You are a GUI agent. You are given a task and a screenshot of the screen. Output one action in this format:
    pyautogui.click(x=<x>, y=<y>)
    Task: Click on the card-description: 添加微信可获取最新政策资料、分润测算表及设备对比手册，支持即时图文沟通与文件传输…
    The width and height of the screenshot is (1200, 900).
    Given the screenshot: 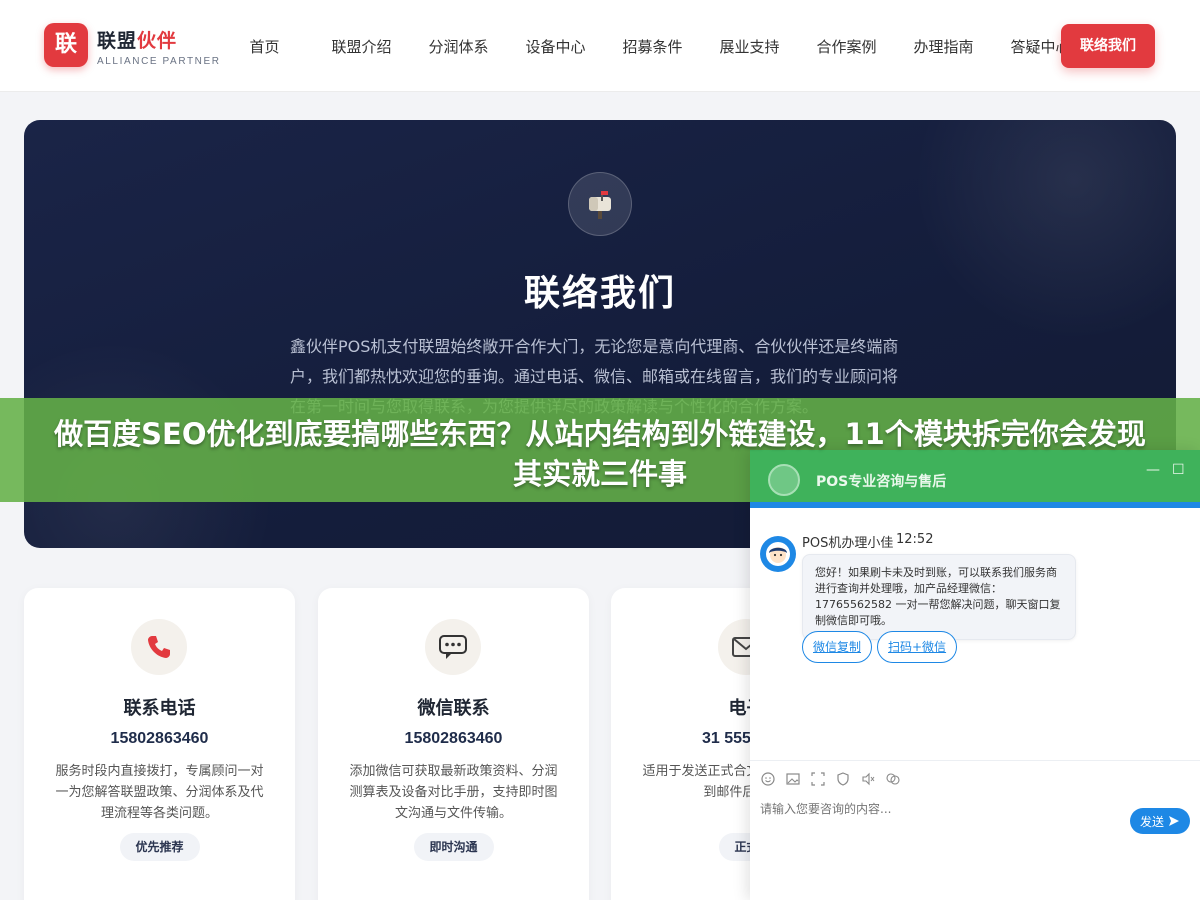 What is the action you would take?
    pyautogui.click(x=453, y=792)
    